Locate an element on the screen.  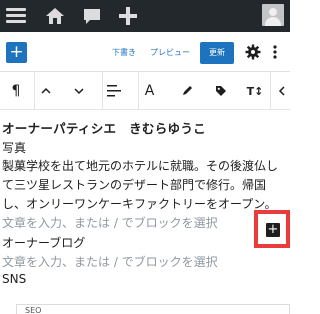
add-block-highlight: + is located at coordinates (272, 229).